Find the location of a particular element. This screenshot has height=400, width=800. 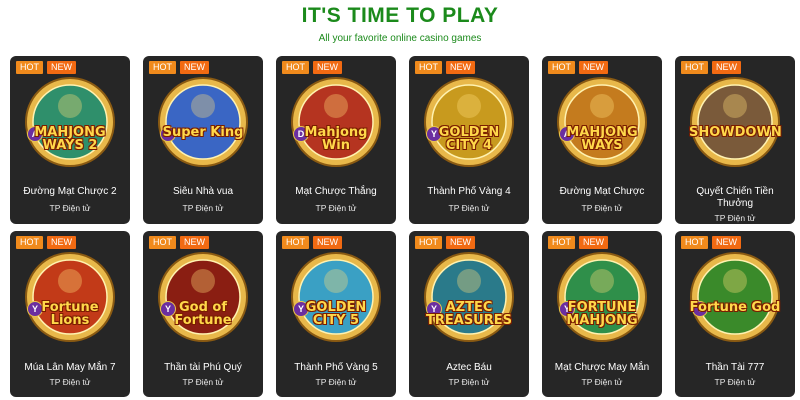

super-king-icon is located at coordinates (203, 122).